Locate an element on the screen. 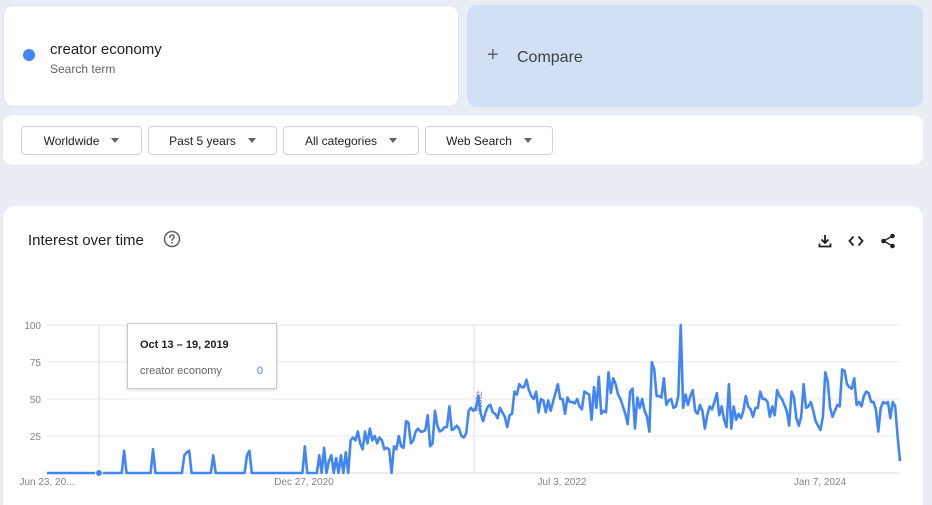 The height and width of the screenshot is (505, 932). tooltip-value: 0 is located at coordinates (259, 371).